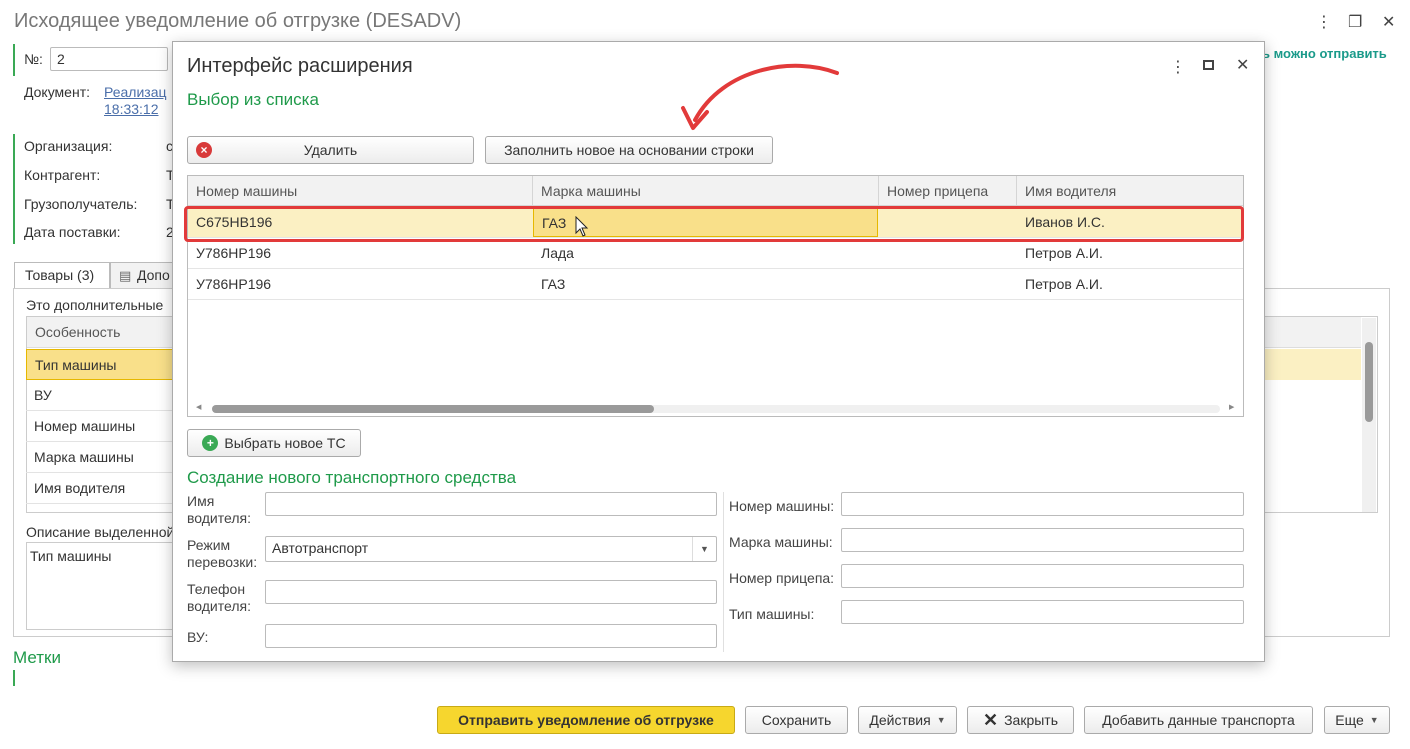 This screenshot has height=749, width=1410. Describe the element at coordinates (782, 506) in the screenshot. I see `car-number-label: Номер машины:` at that location.